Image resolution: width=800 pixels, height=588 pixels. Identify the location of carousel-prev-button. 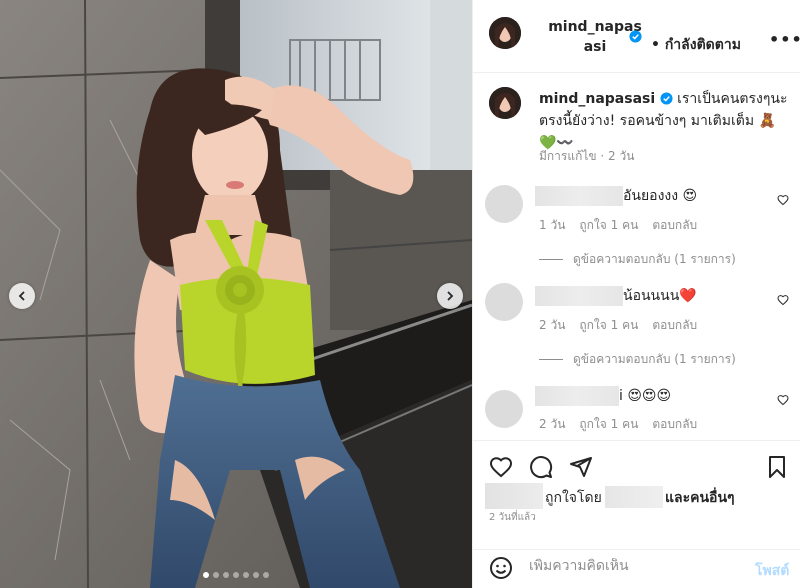
(22, 296).